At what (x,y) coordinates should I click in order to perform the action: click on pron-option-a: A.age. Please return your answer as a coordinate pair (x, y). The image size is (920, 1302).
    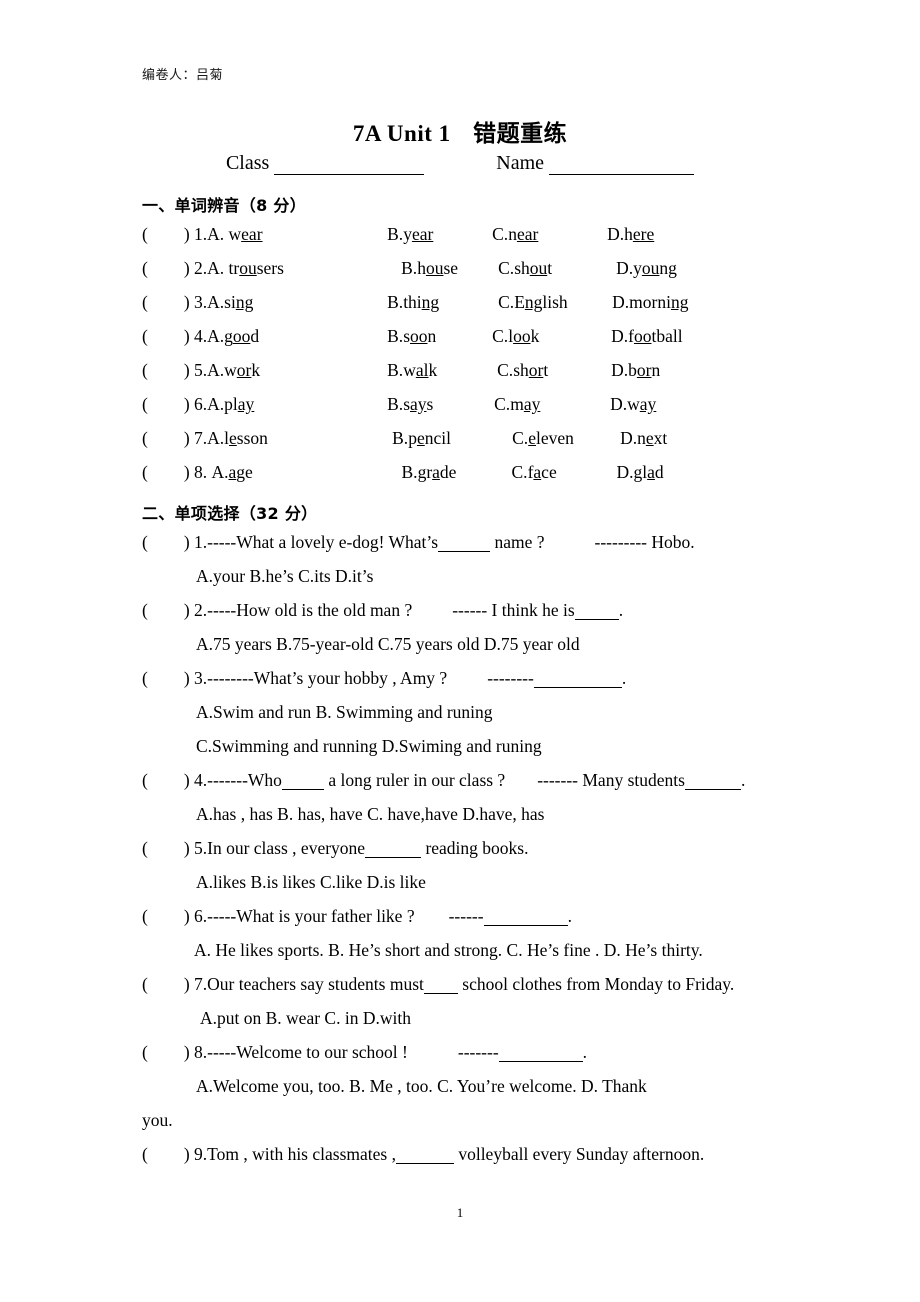
    Looking at the image, I should click on (307, 472).